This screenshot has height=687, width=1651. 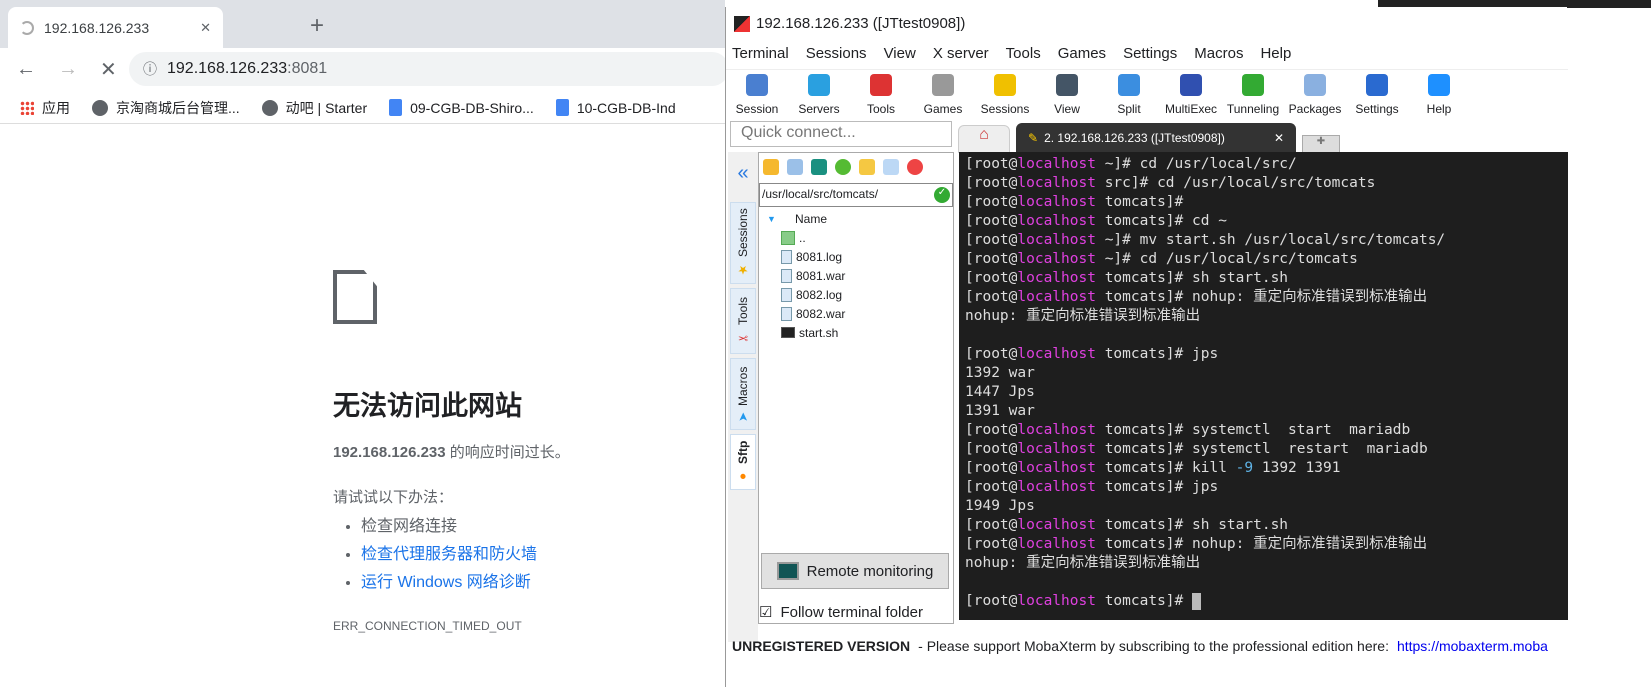 I want to click on settings-icon, so click(x=1377, y=85).